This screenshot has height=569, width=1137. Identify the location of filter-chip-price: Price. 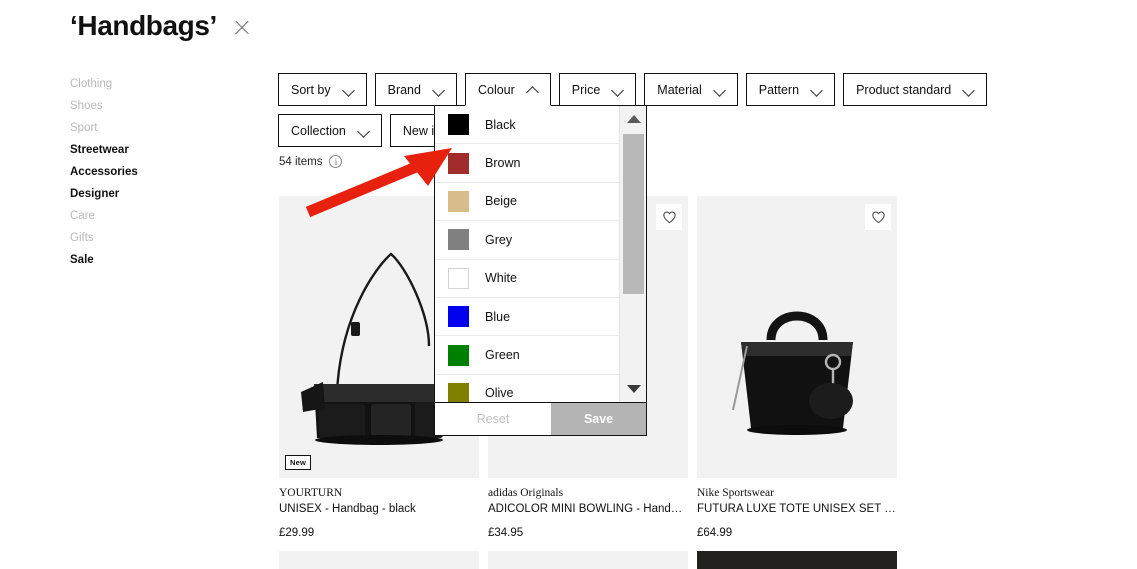
(597, 89).